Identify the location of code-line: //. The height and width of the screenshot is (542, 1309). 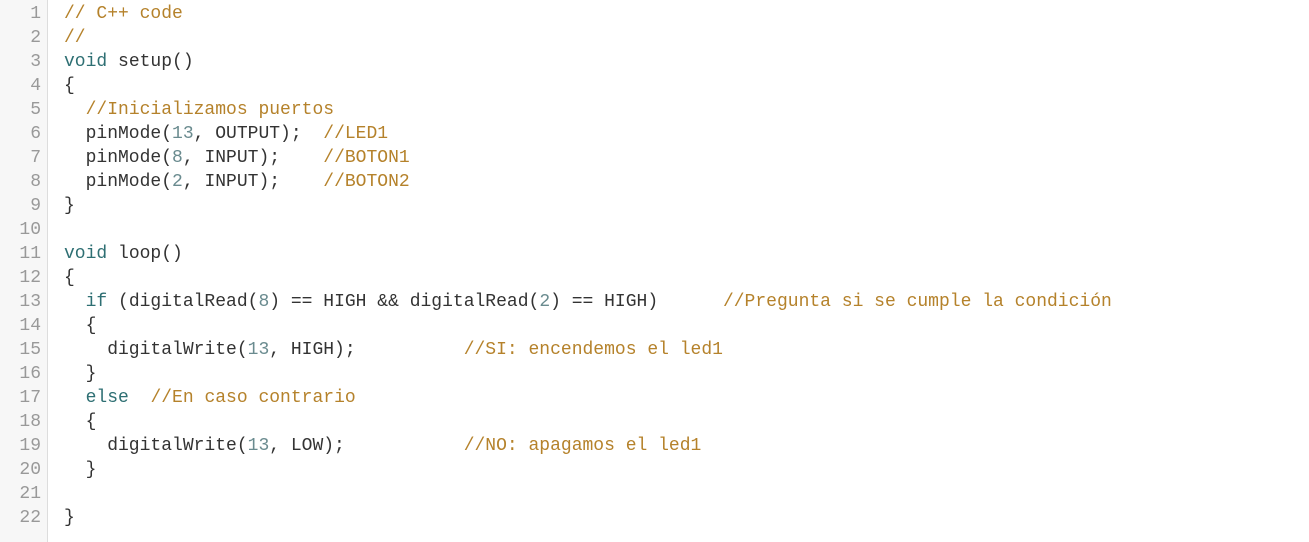
(686, 38).